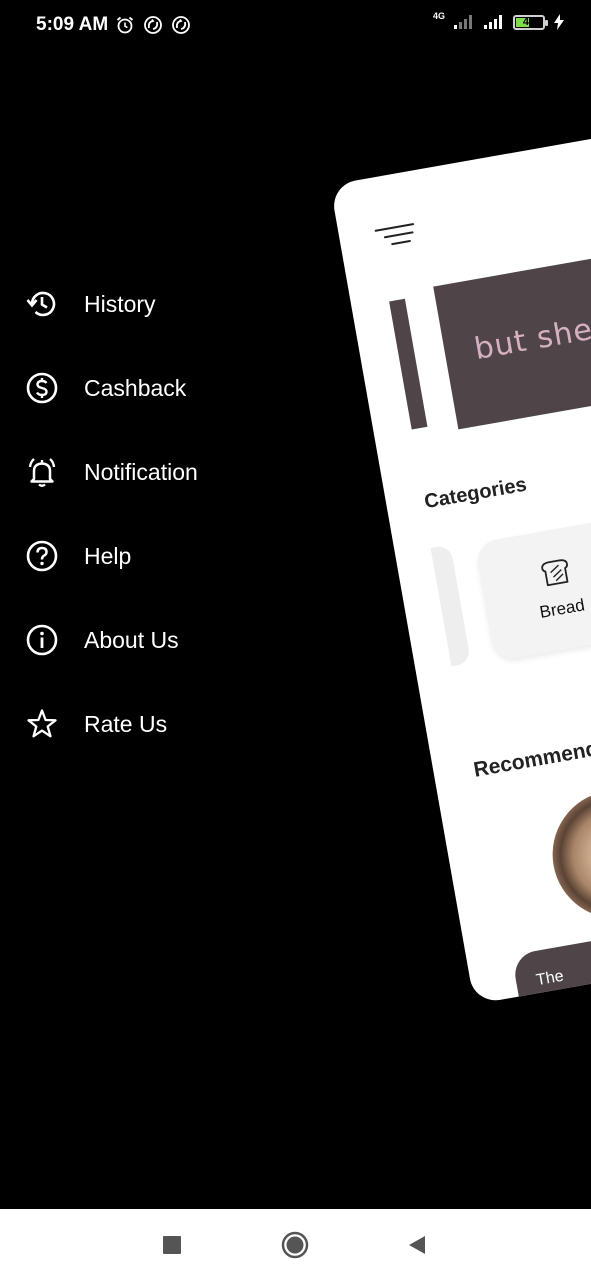  Describe the element at coordinates (451, 605) in the screenshot. I see `category-card` at that location.